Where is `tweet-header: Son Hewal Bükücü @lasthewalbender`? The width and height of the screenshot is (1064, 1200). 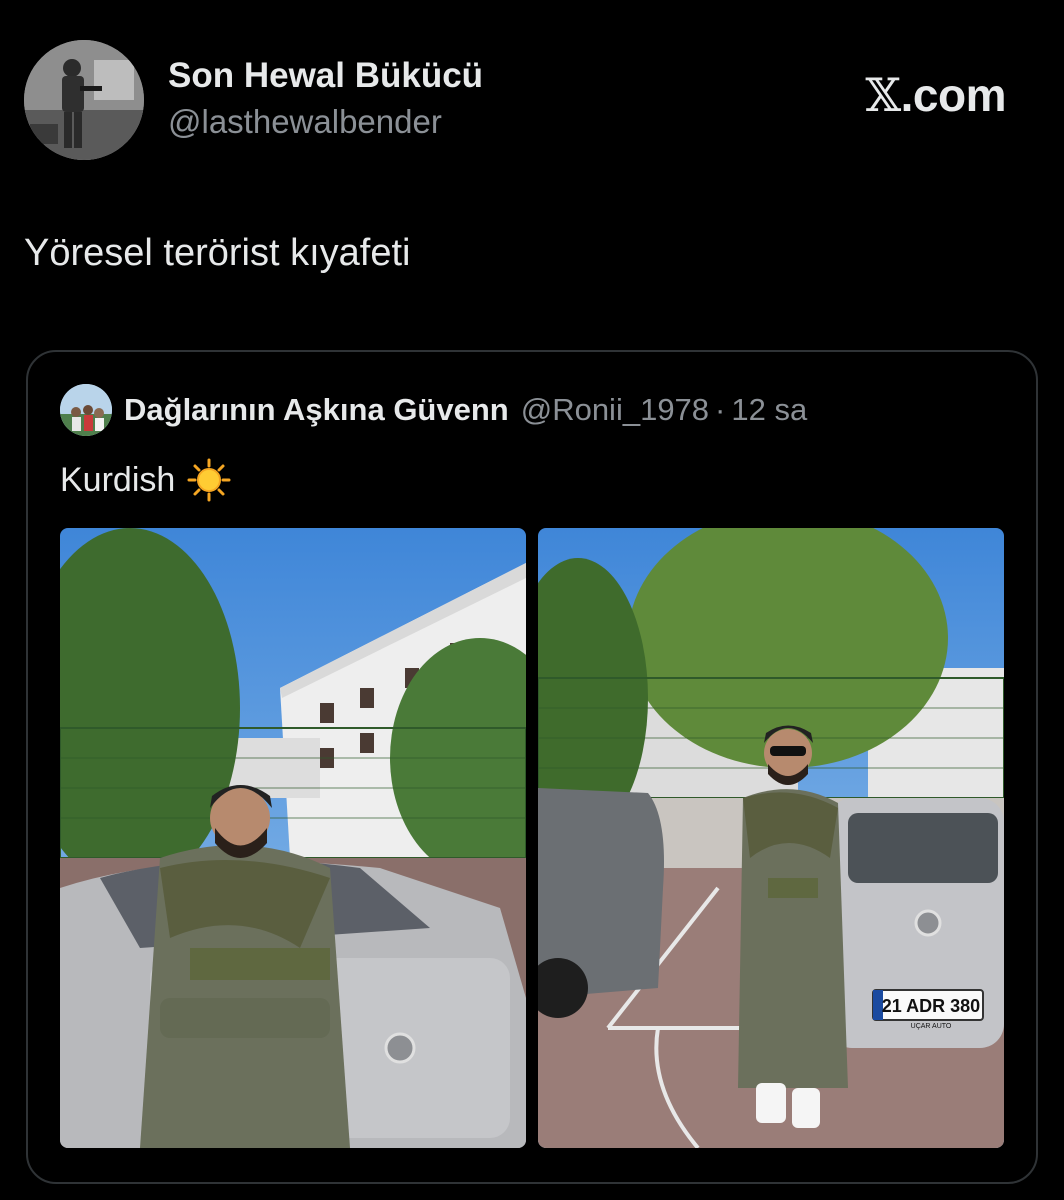
tweet-header: Son Hewal Bükücü @lasthewalbender is located at coordinates (253, 100).